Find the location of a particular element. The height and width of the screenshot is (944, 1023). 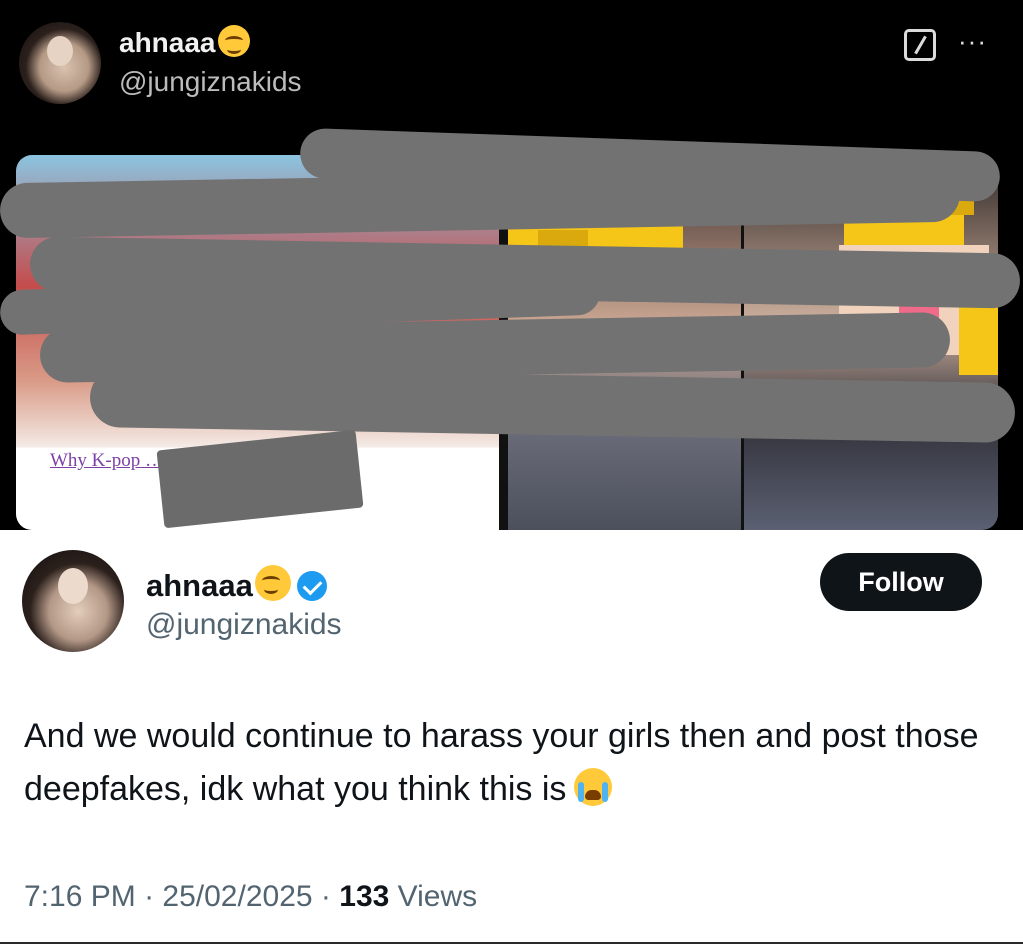

tweet-time: 7:16 PM is located at coordinates (80, 896).